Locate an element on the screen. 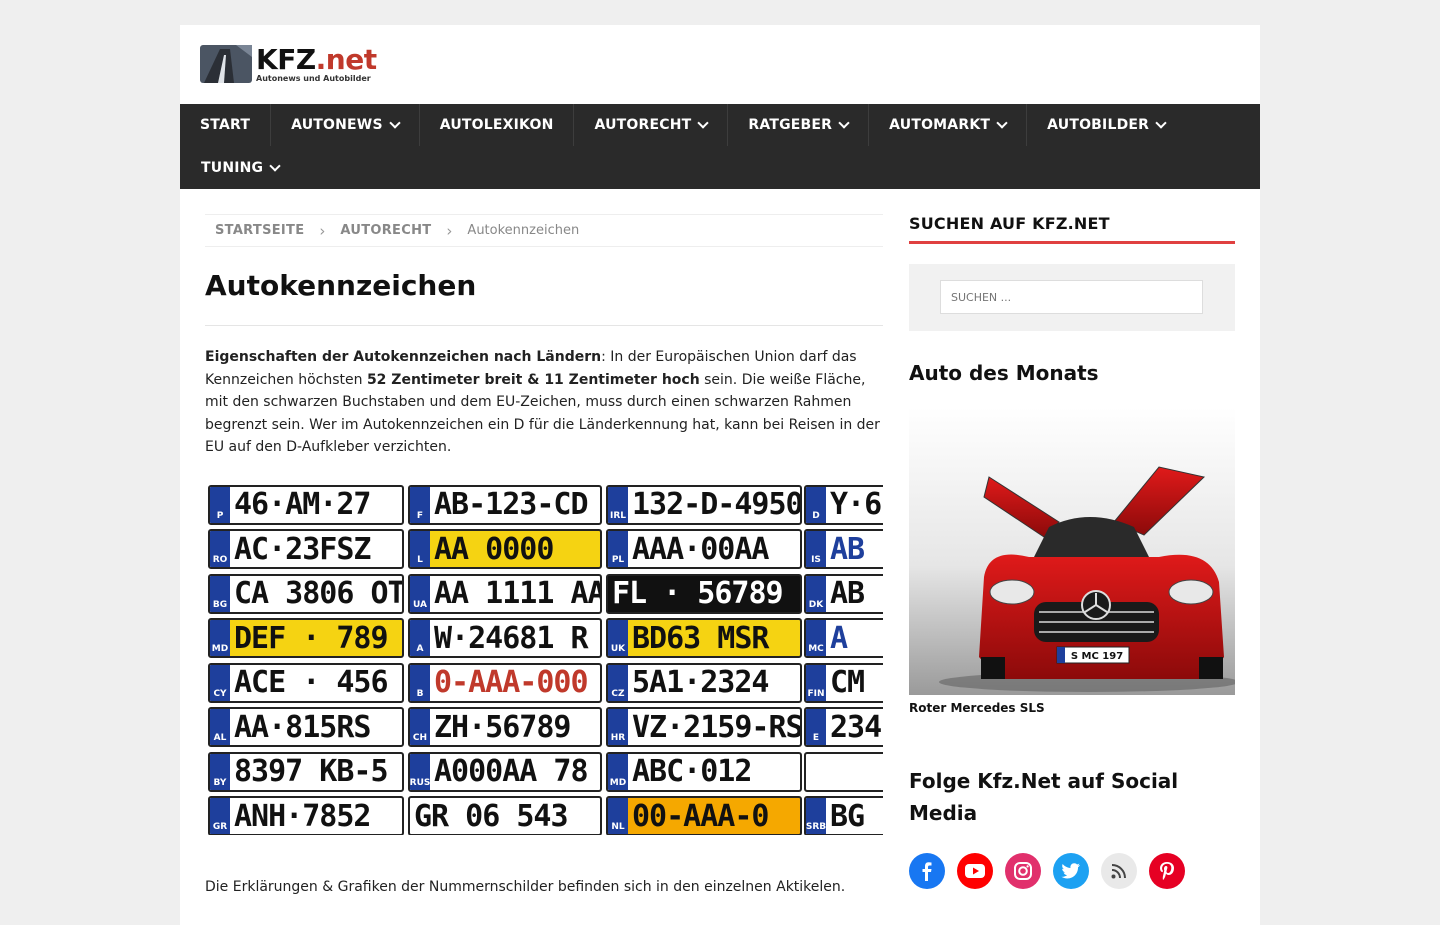 This screenshot has width=1440, height=925. license-plate: GR ANH·7852 is located at coordinates (306, 815).